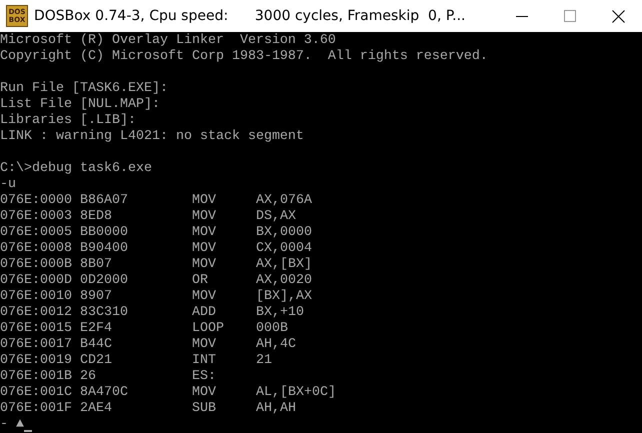 The width and height of the screenshot is (642, 433). I want to click on machine-code-text: 83C310, so click(104, 313).